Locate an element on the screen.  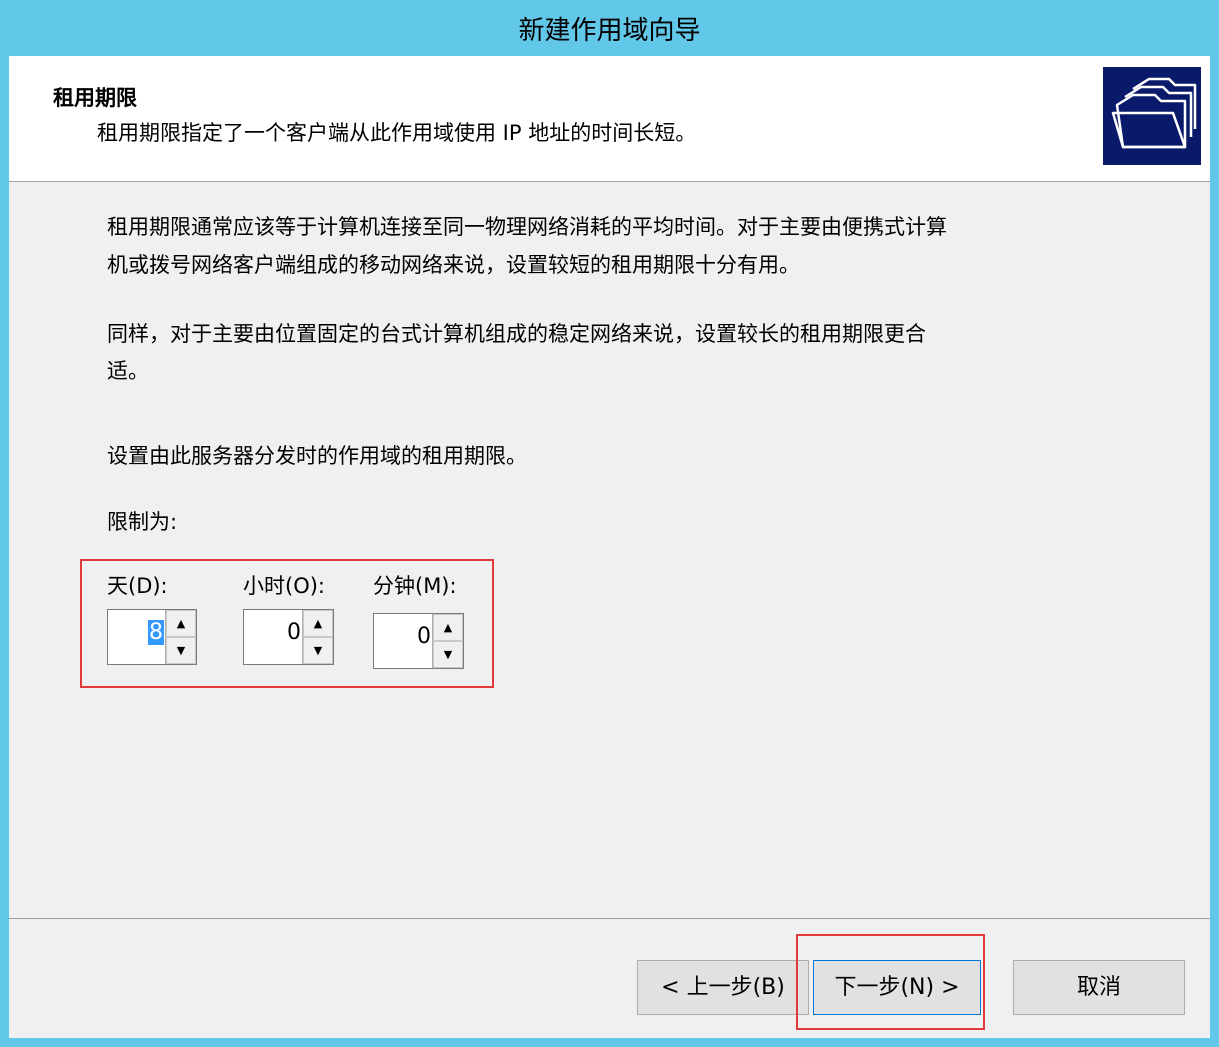
minutes-spinner: 0 ▲ ▼ is located at coordinates (418, 641).